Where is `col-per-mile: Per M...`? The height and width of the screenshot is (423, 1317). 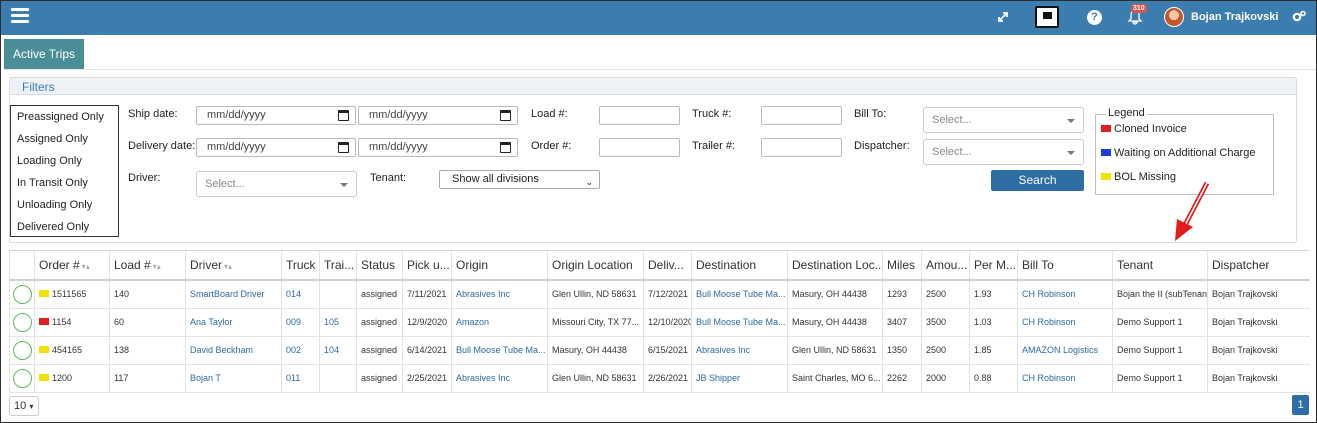
col-per-mile: Per M... is located at coordinates (993, 266).